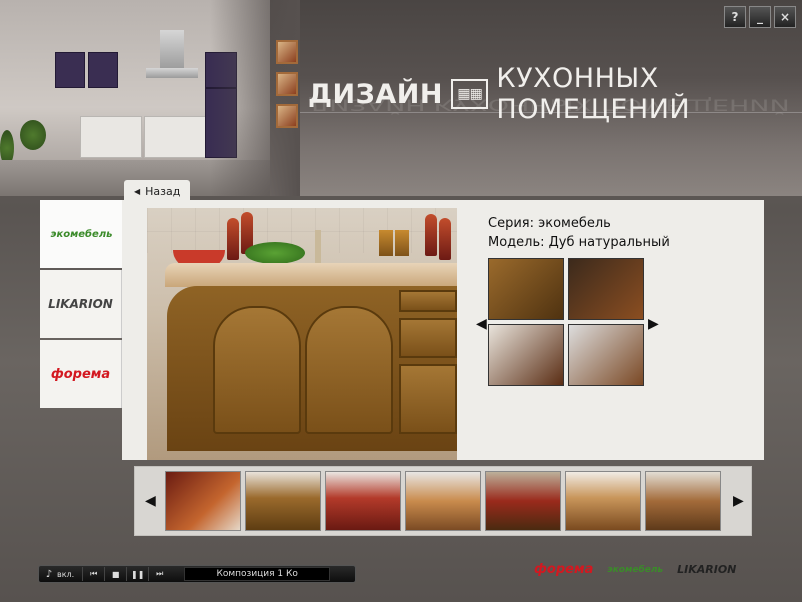 Image resolution: width=802 pixels, height=602 pixels. Describe the element at coordinates (49, 574) in the screenshot. I see `music-note-icon: ♪` at that location.